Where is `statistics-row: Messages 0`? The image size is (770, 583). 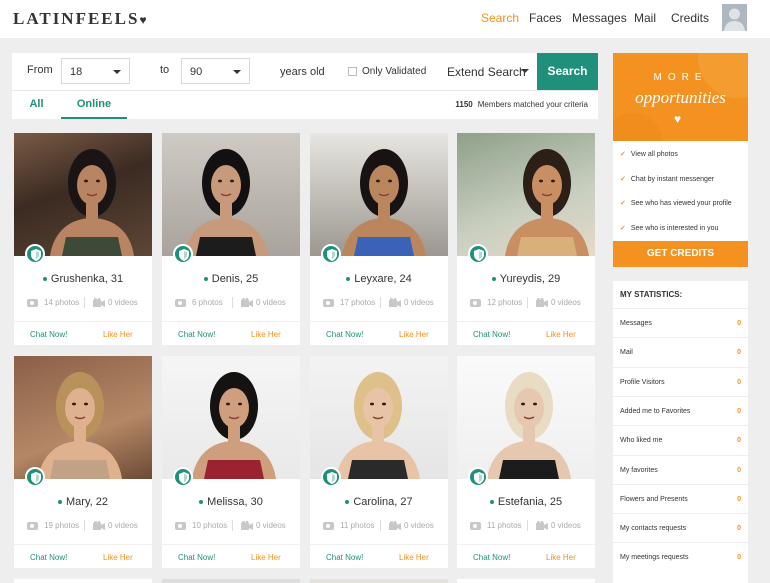
statistics-row: Messages 0 is located at coordinates (680, 322).